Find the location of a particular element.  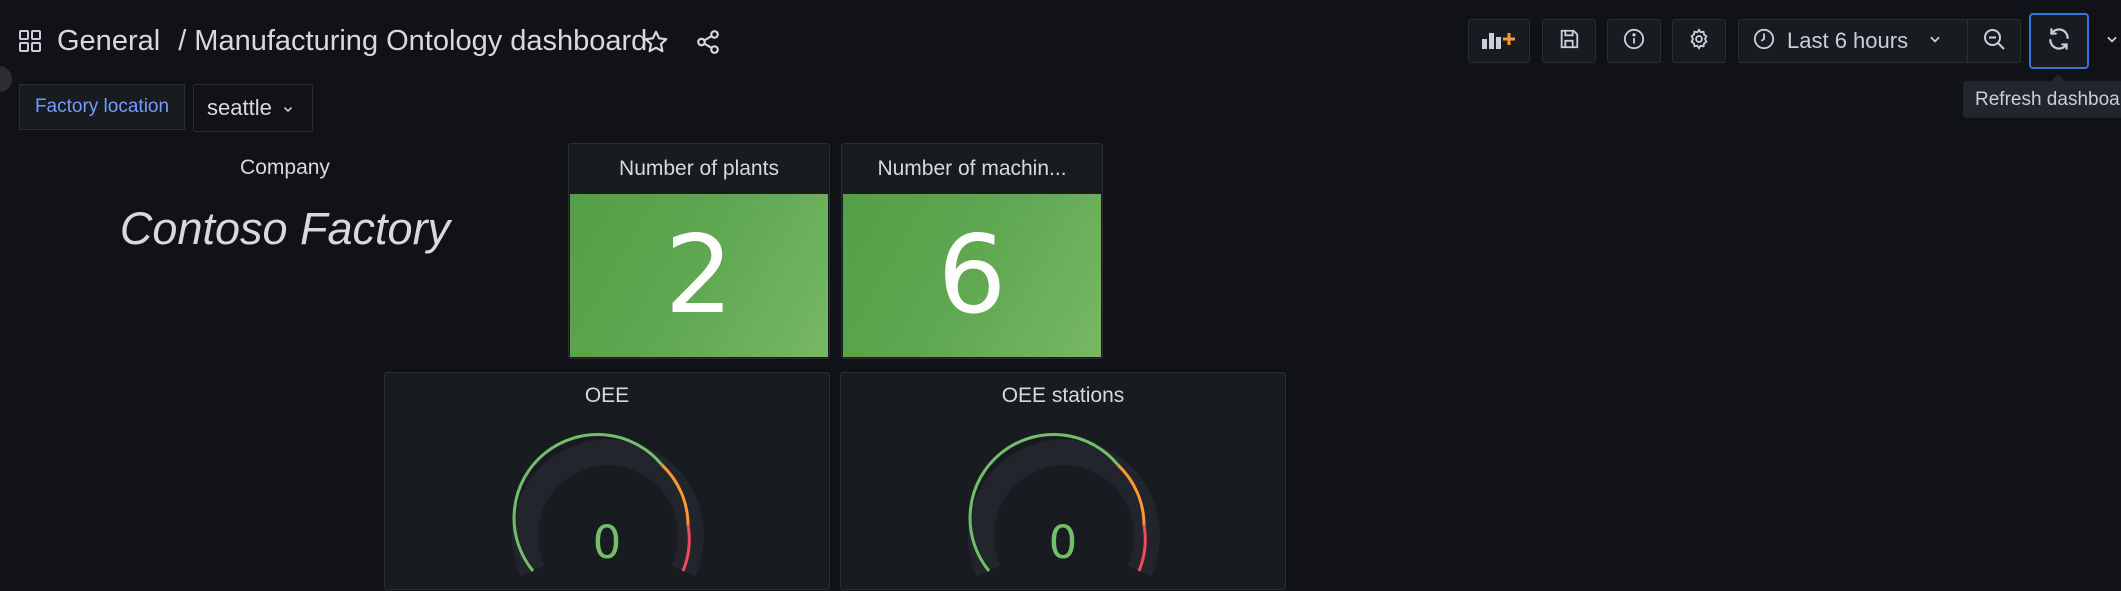

save-icon is located at coordinates (1569, 41).